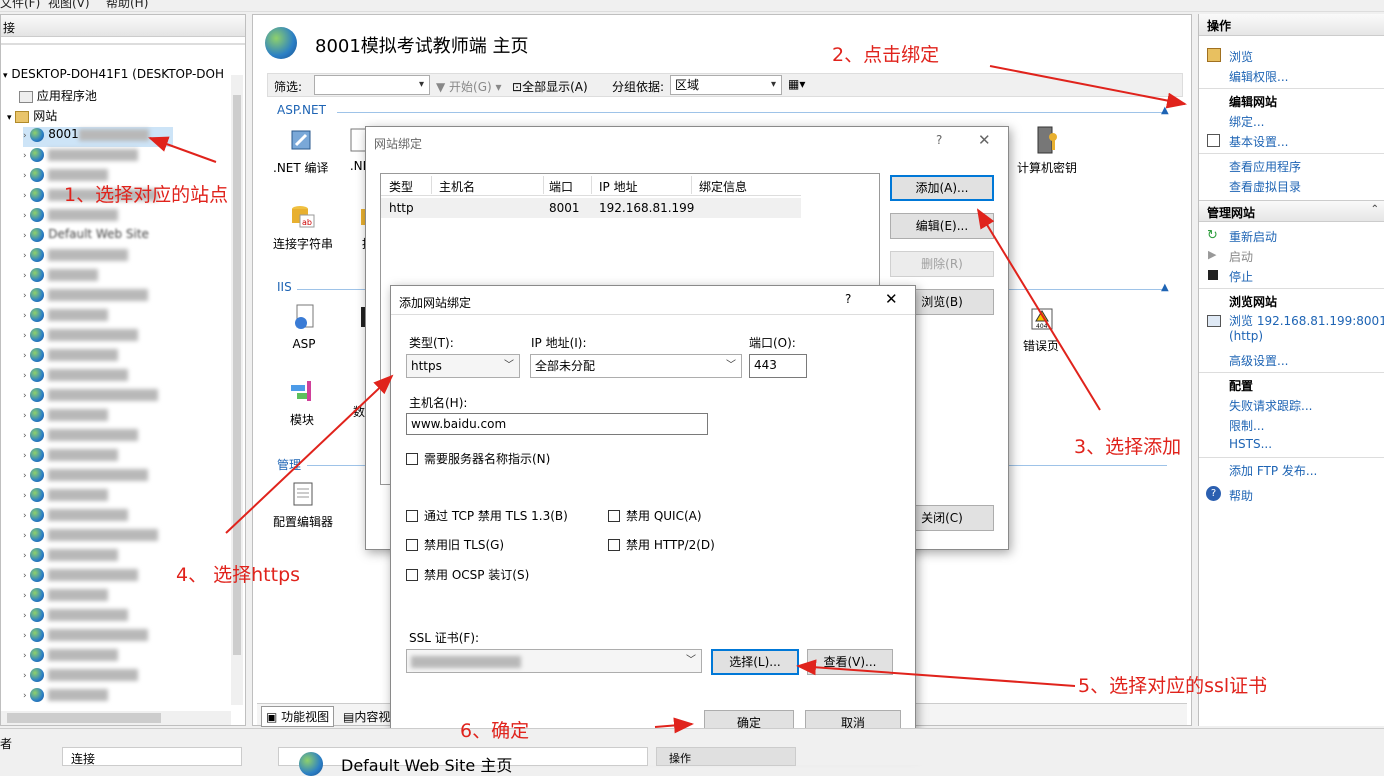 Image resolution: width=1384 pixels, height=776 pixels. I want to click on annotation-2: 2、点击绑定, so click(886, 55).